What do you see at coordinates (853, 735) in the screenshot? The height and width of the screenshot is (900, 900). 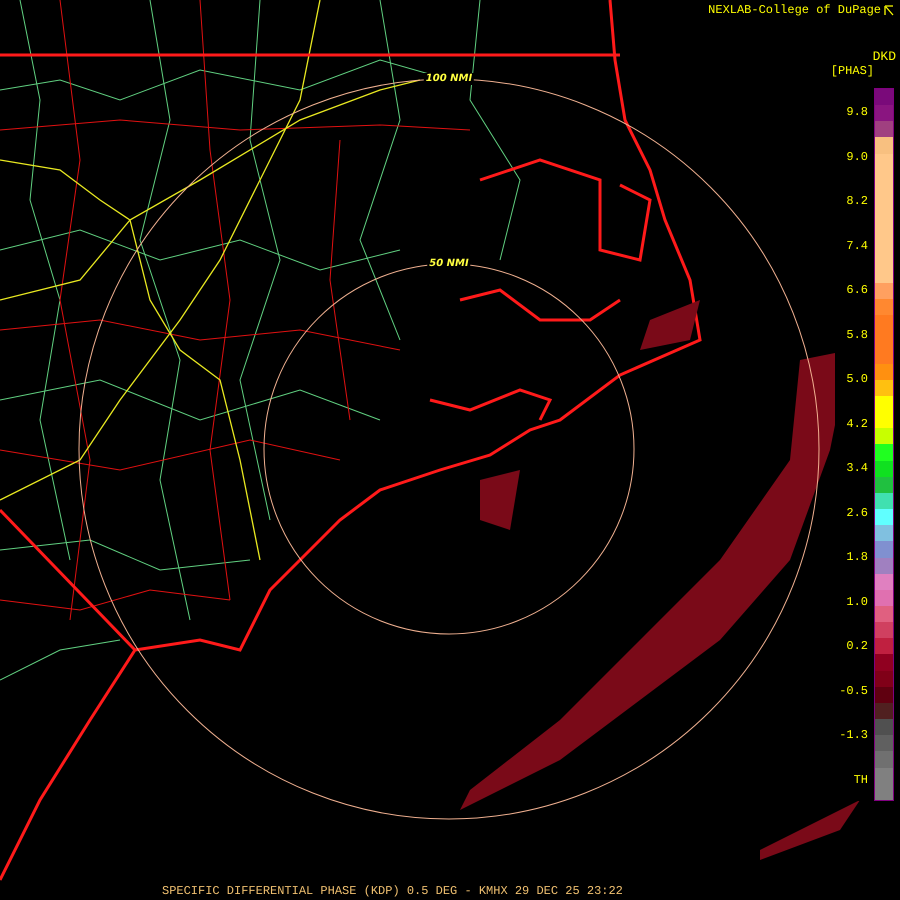 I see `scale-label: -1.3` at bounding box center [853, 735].